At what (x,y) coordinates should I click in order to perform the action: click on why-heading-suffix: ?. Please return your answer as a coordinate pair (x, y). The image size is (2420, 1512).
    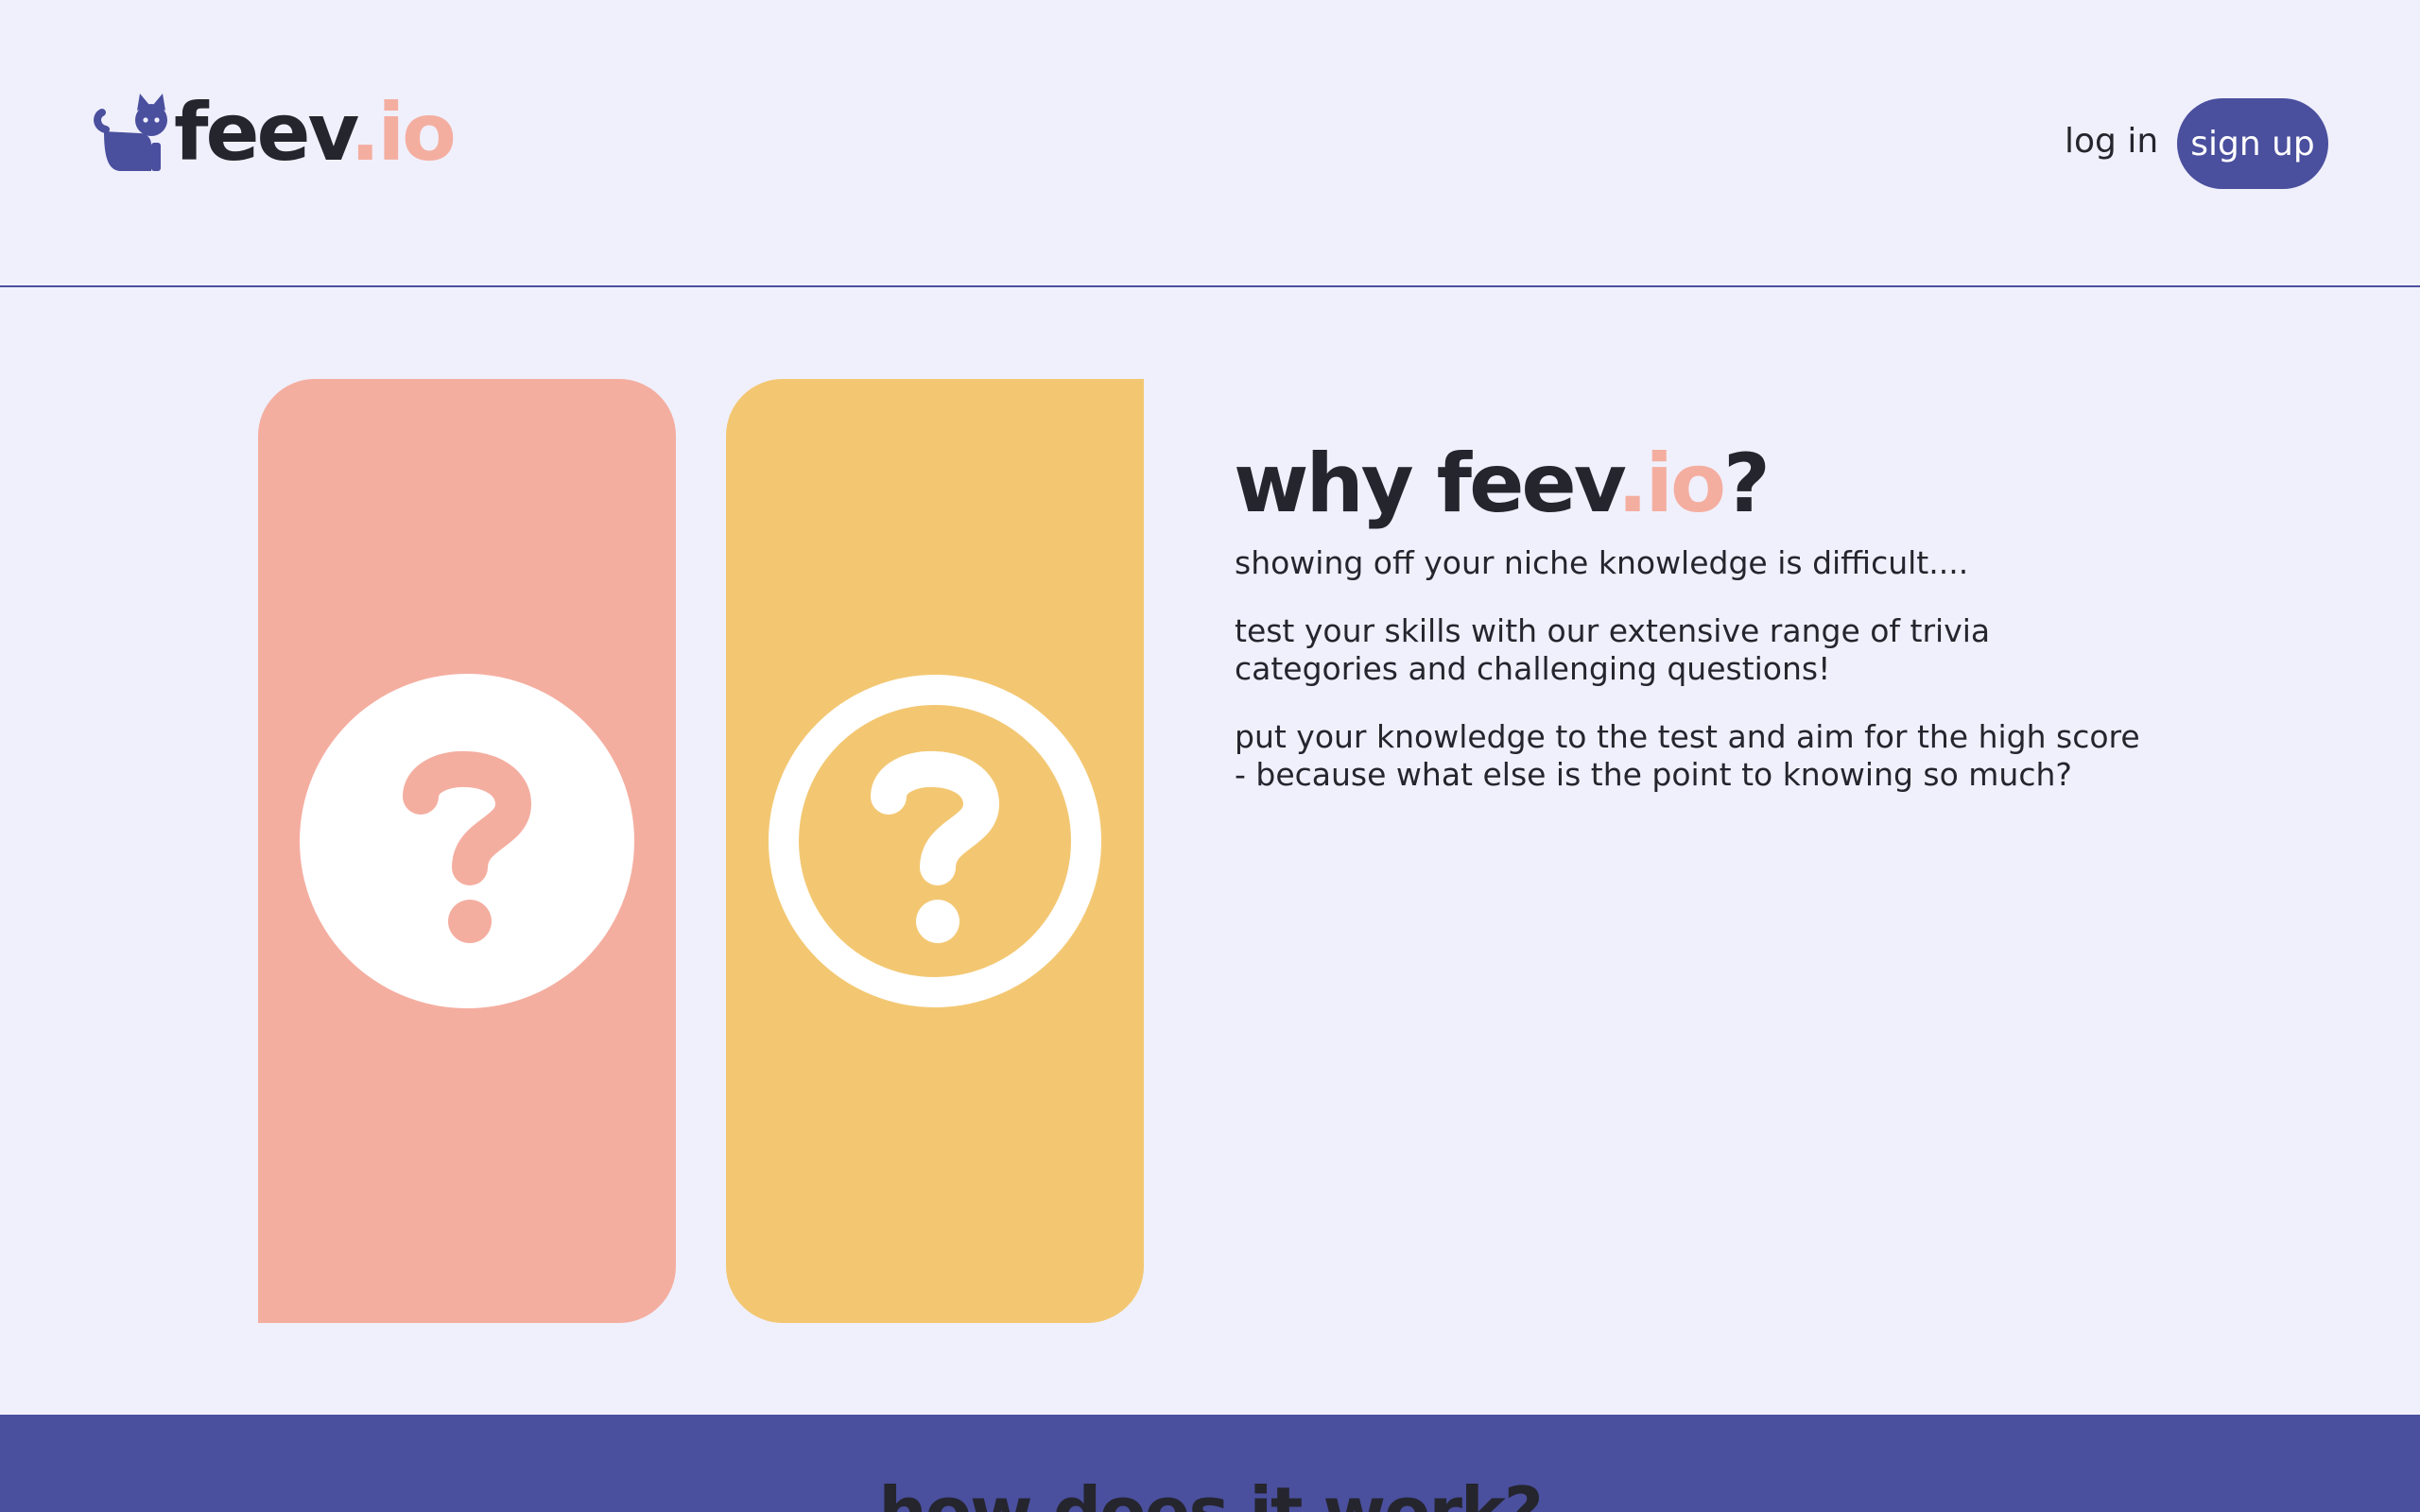
    Looking at the image, I should click on (1747, 484).